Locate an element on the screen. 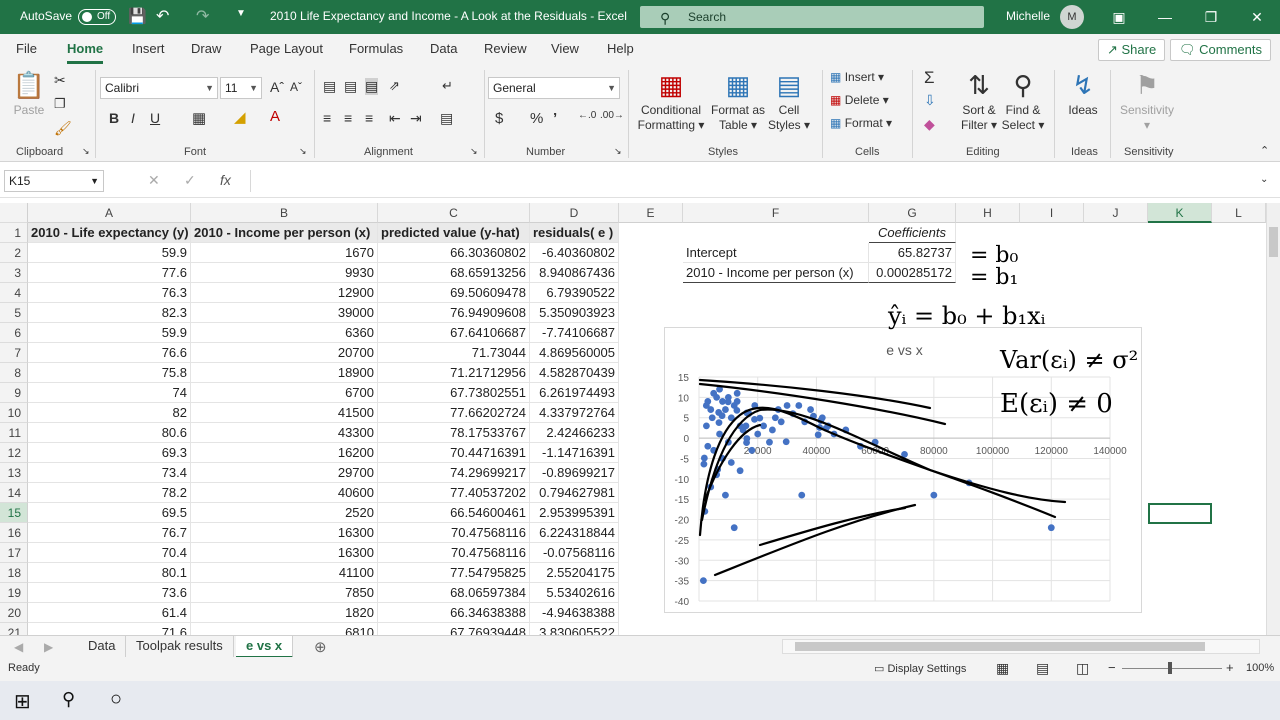 Image resolution: width=1280 pixels, height=720 pixels. table-cell: 68.65913256 is located at coordinates (454, 273).